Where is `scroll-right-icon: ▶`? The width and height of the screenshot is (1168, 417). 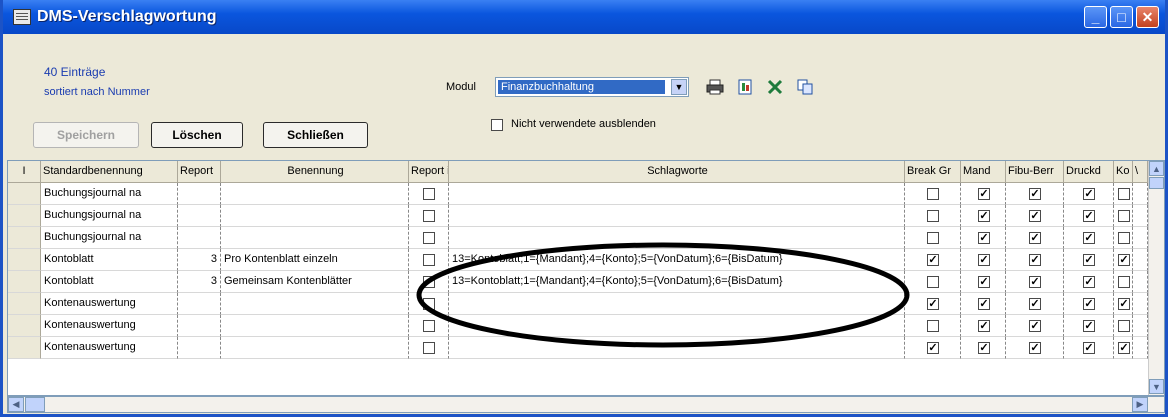
scroll-right-icon: ▶ is located at coordinates (1140, 404).